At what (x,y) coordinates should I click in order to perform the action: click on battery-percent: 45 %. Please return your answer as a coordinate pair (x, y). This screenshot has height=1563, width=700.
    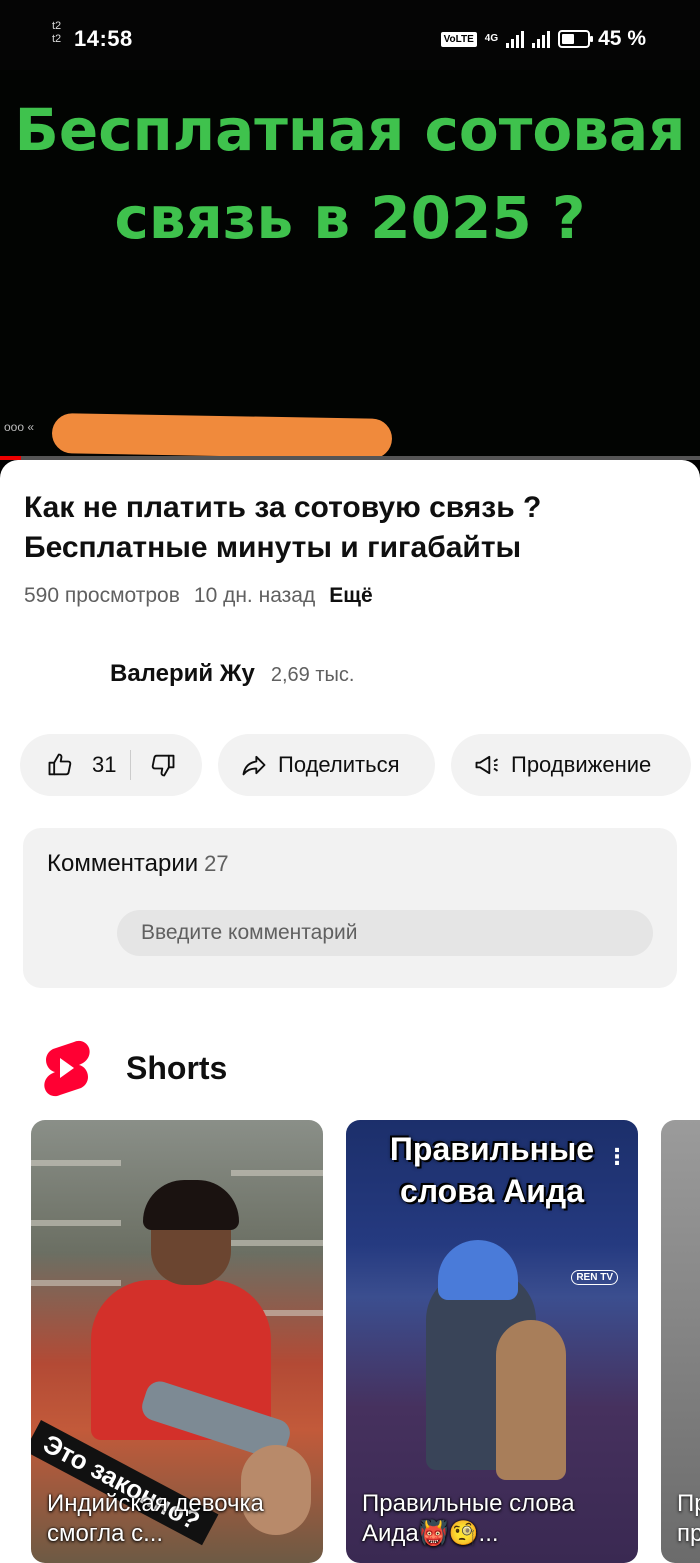
    Looking at the image, I should click on (622, 38).